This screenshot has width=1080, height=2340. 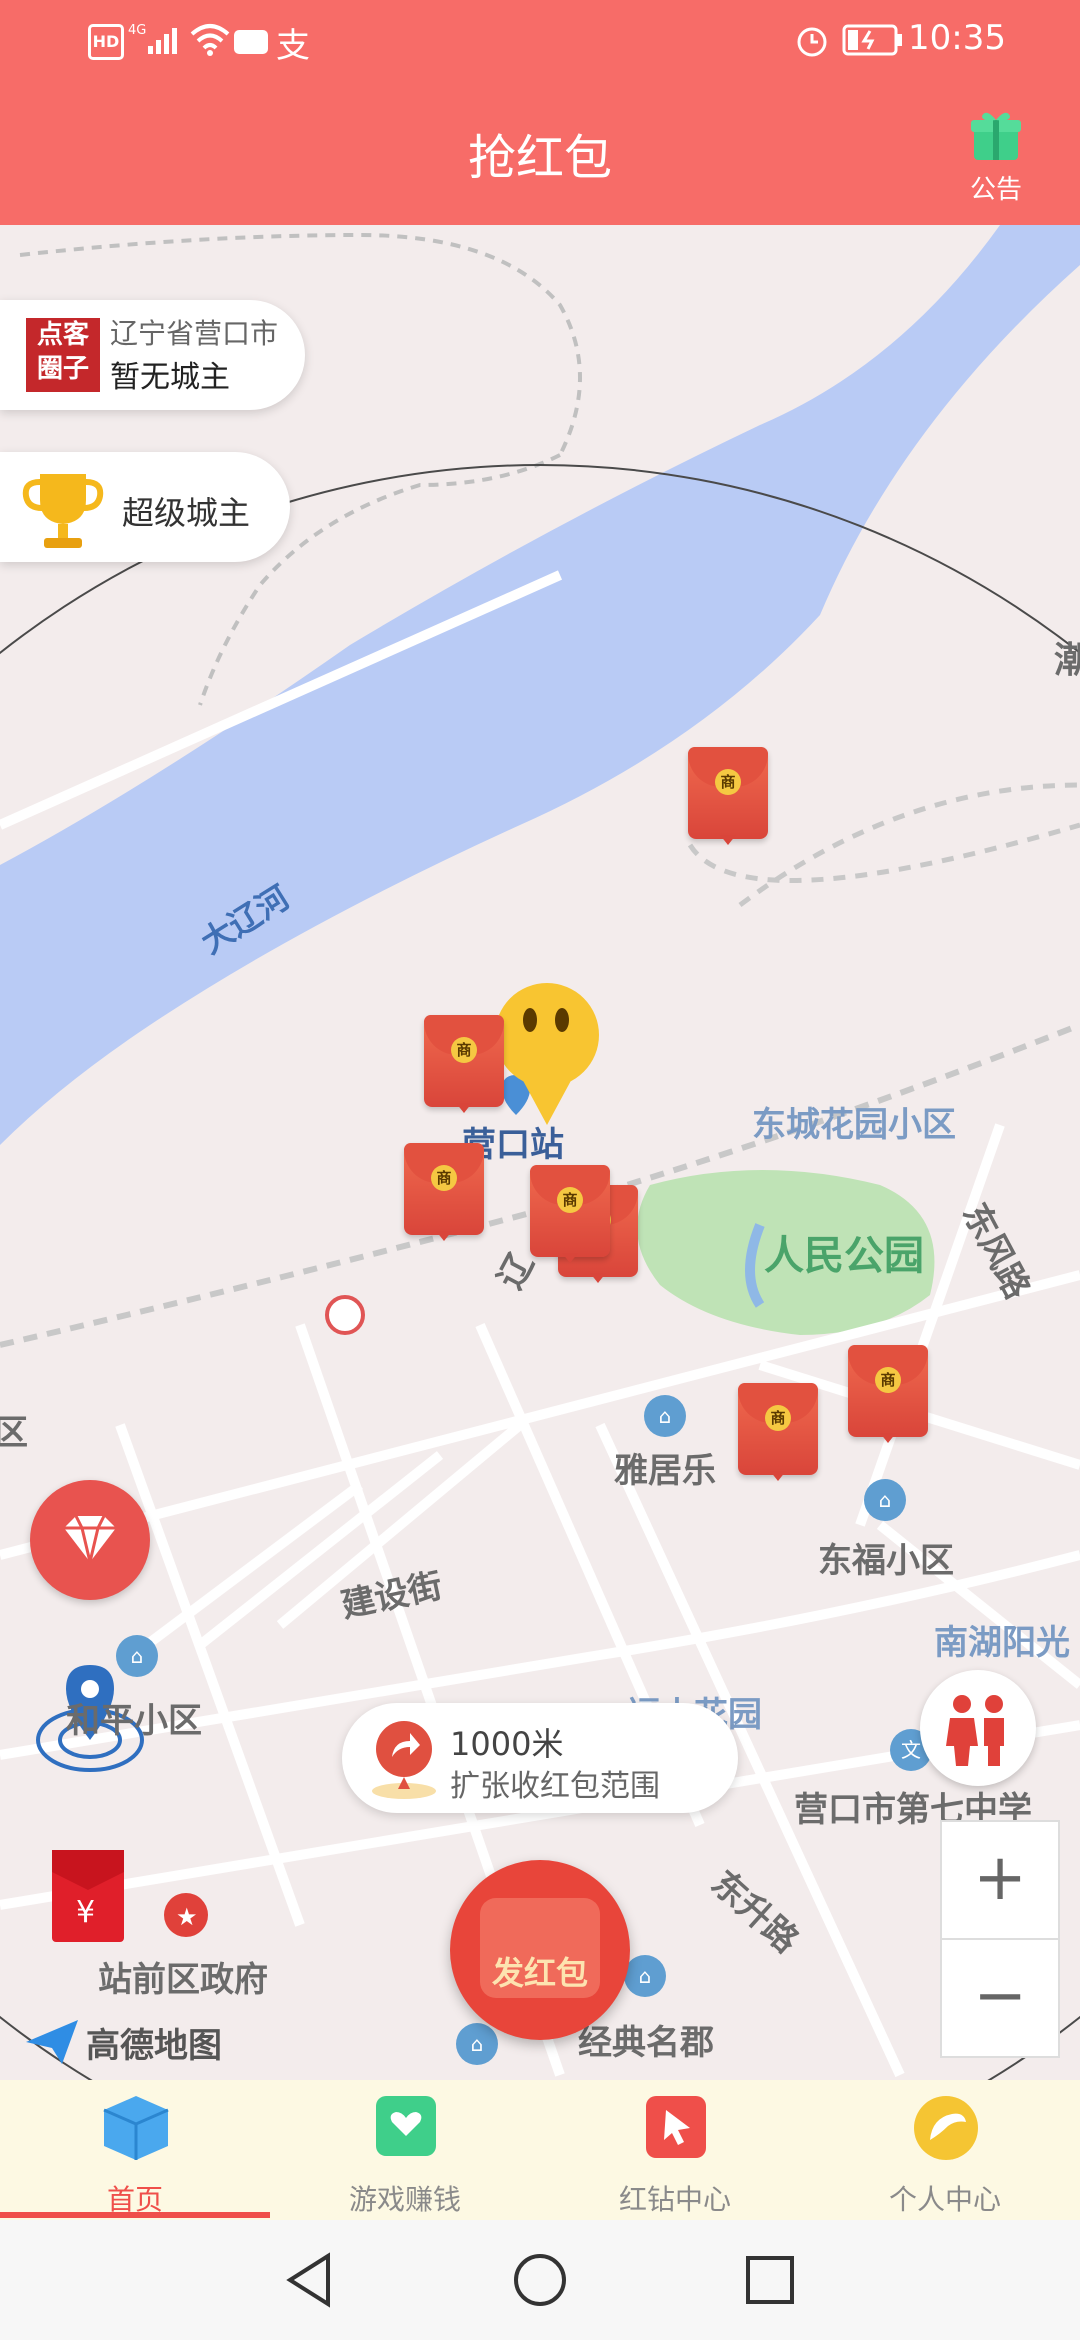 I want to click on recents-icon, so click(x=770, y=2280).